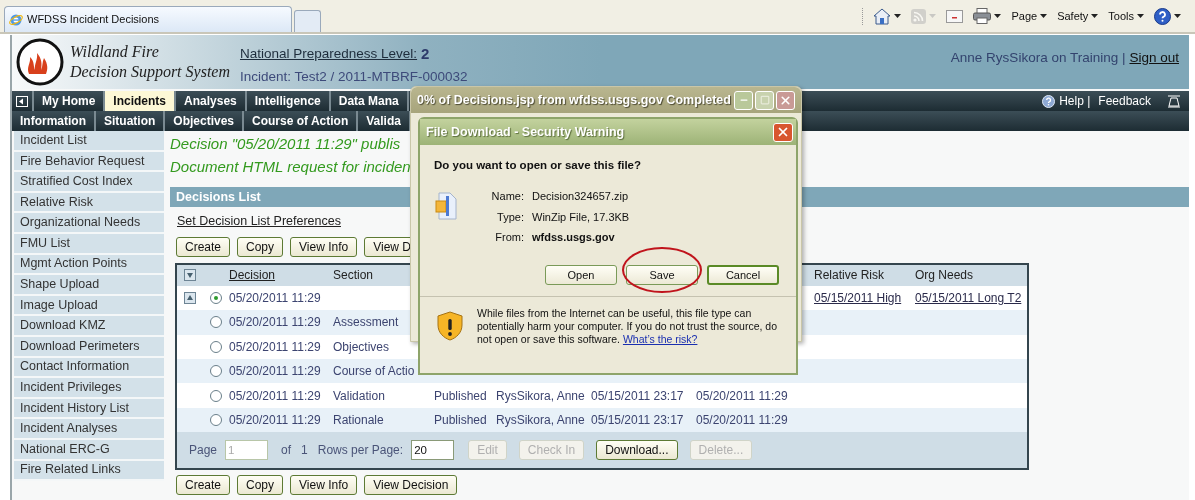 The image size is (1195, 500). Describe the element at coordinates (148, 19) in the screenshot. I see `browser-tab: WFDSS Incident Decisions` at that location.